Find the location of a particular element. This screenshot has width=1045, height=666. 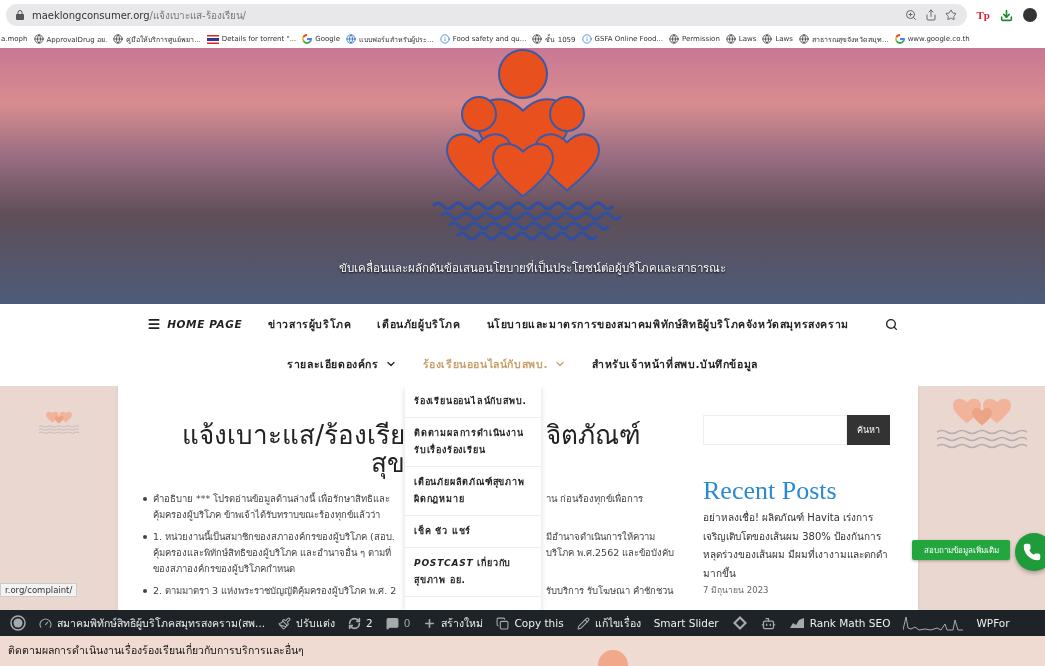

zoom-icon is located at coordinates (910, 15).